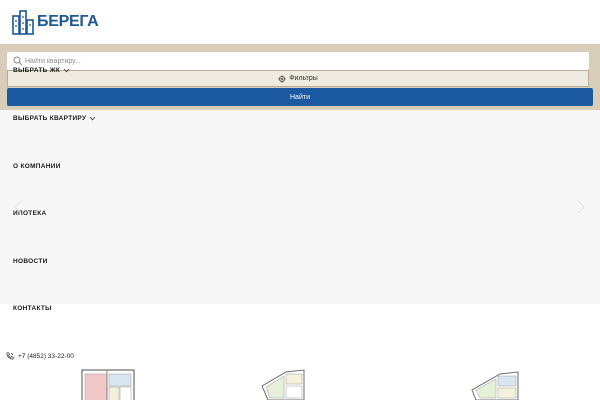 The image size is (600, 400). I want to click on search-input, so click(305, 61).